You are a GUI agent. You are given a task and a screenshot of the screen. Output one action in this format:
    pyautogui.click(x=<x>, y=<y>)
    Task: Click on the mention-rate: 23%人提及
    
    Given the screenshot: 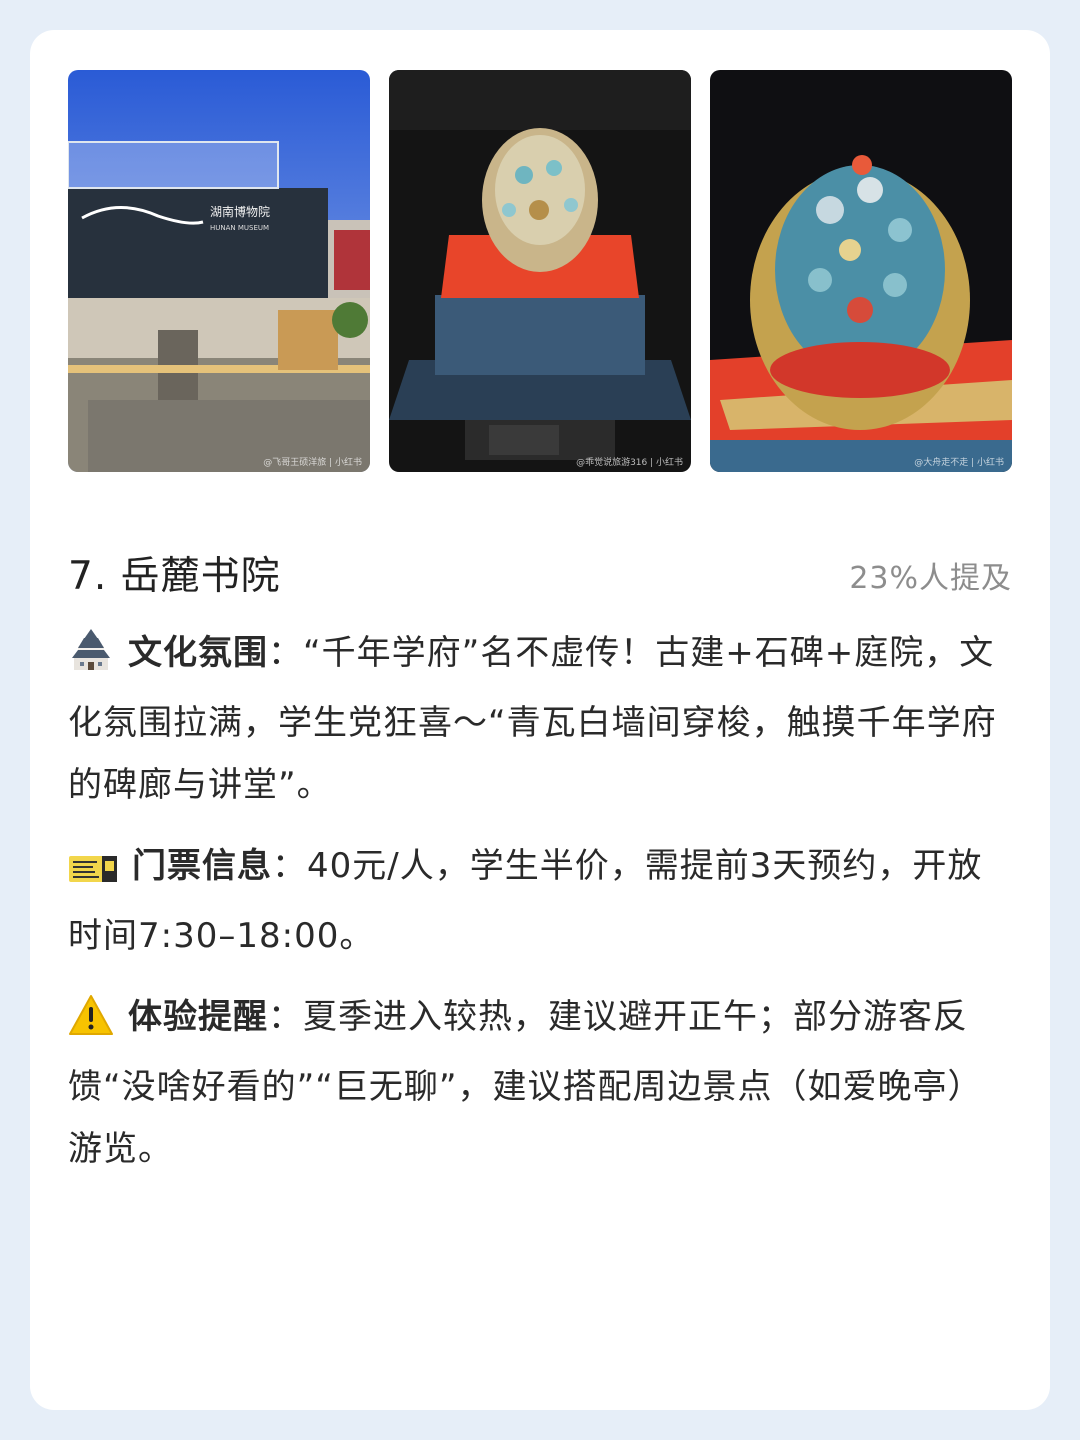 What is the action you would take?
    pyautogui.click(x=930, y=578)
    